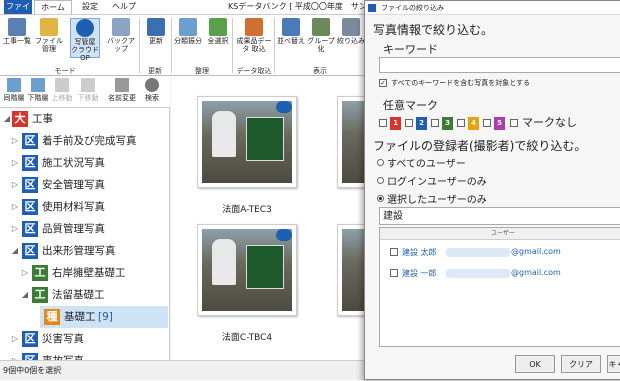  Describe the element at coordinates (84, 355) in the screenshot. I see `tree-item: ▷区事故写真` at that location.